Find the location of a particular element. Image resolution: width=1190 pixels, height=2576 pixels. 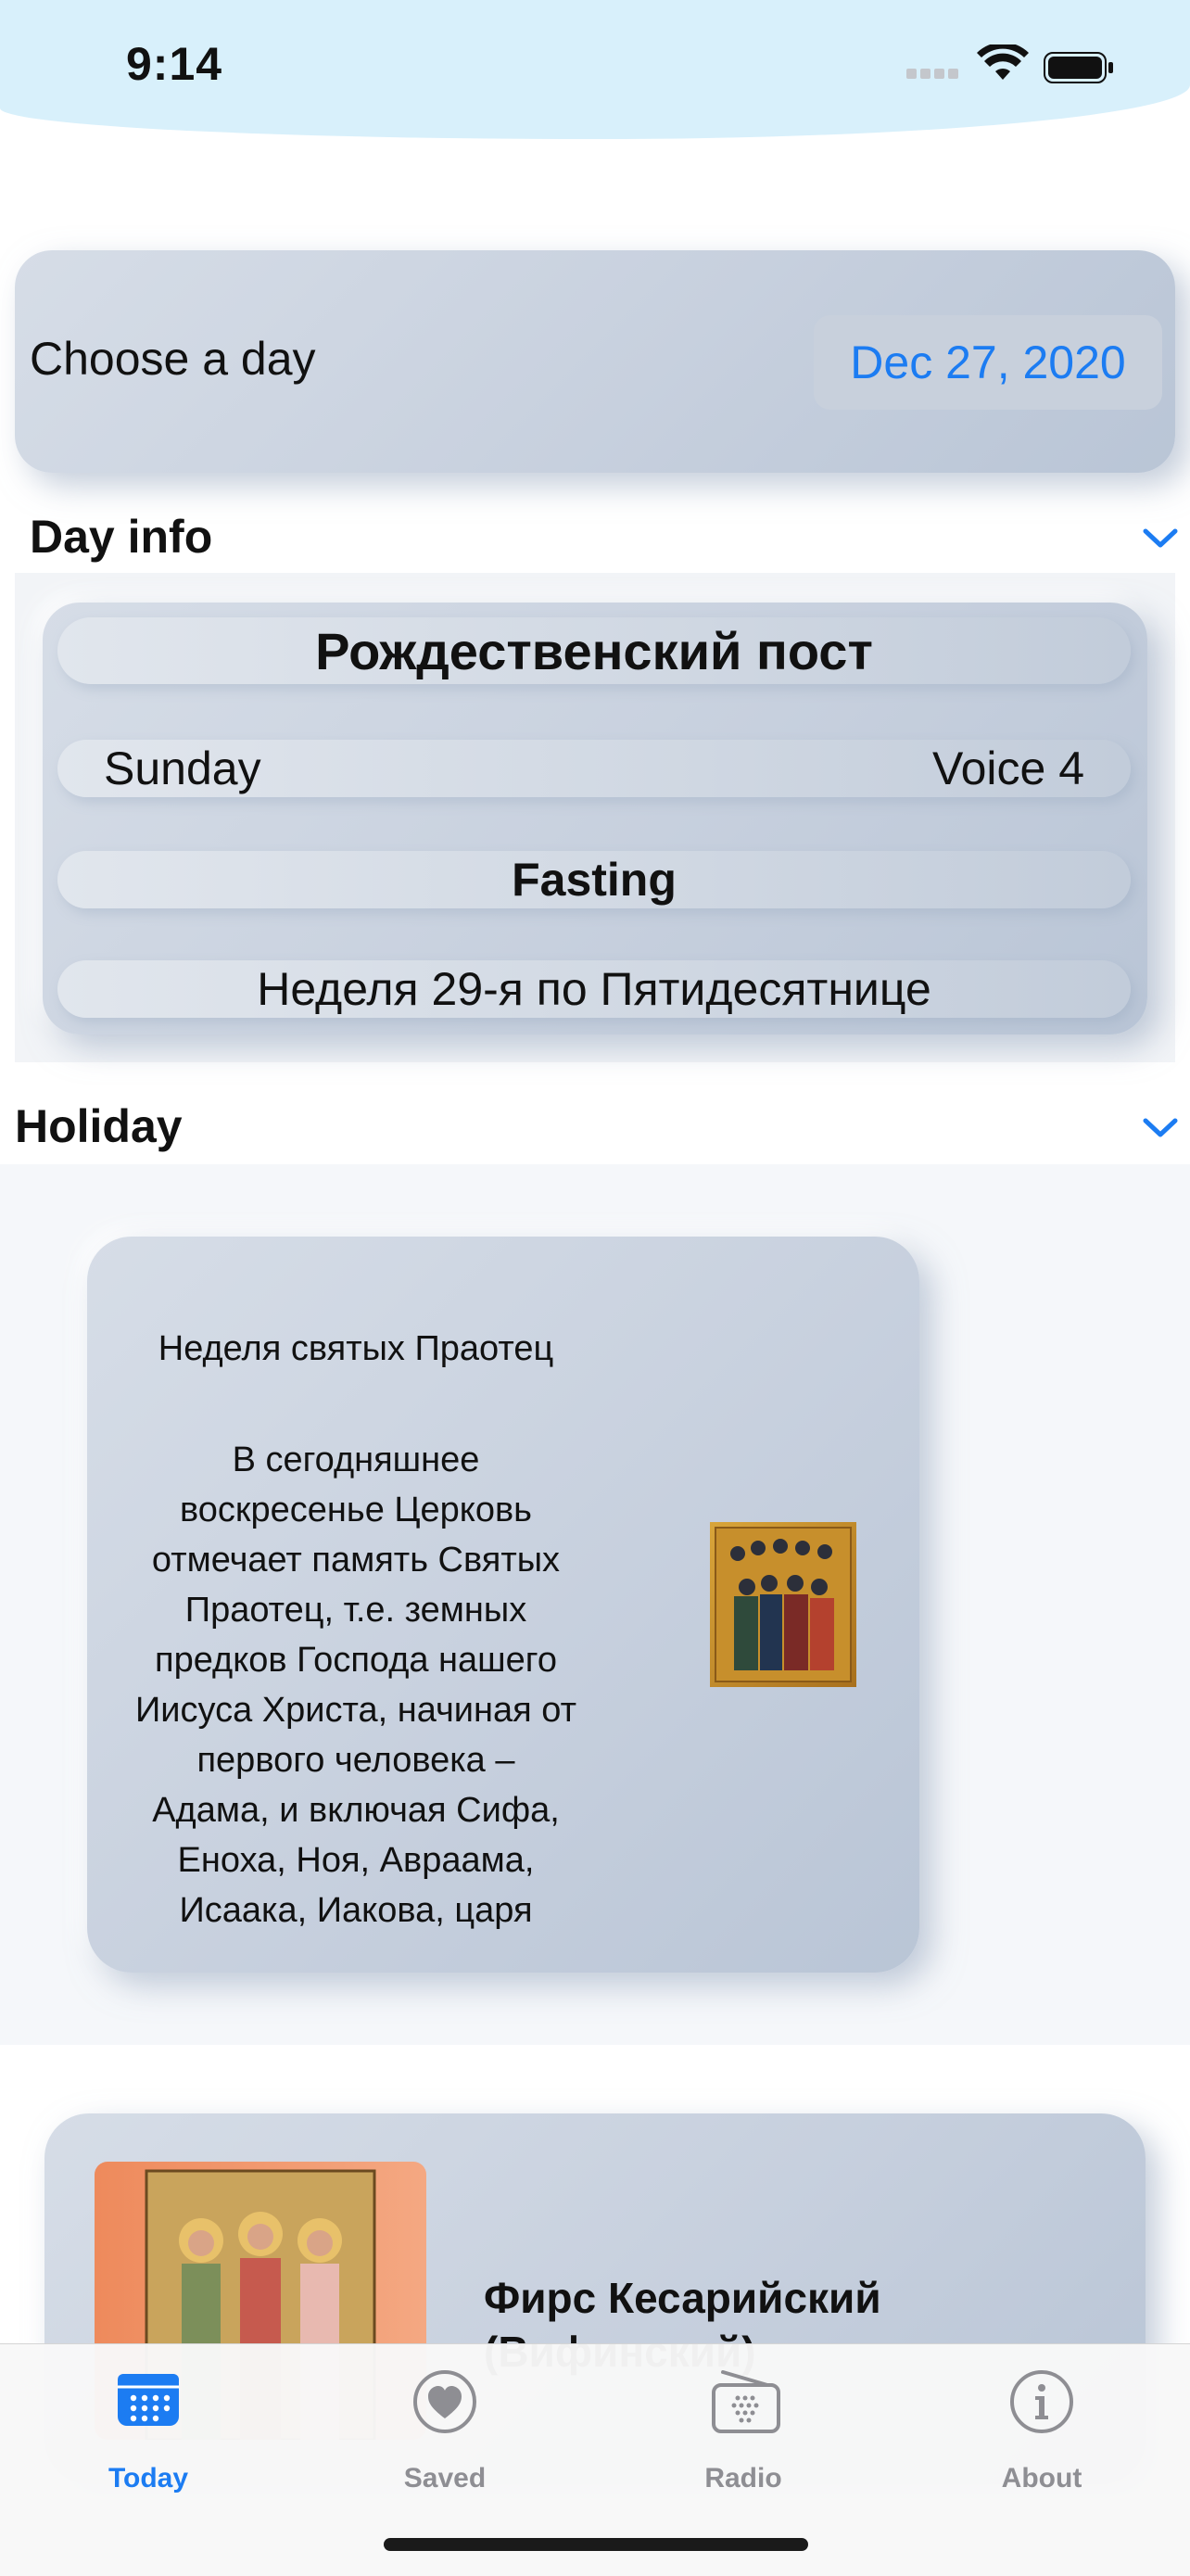

week-row: Неделя 29-я по Пятидесятнице is located at coordinates (594, 989).